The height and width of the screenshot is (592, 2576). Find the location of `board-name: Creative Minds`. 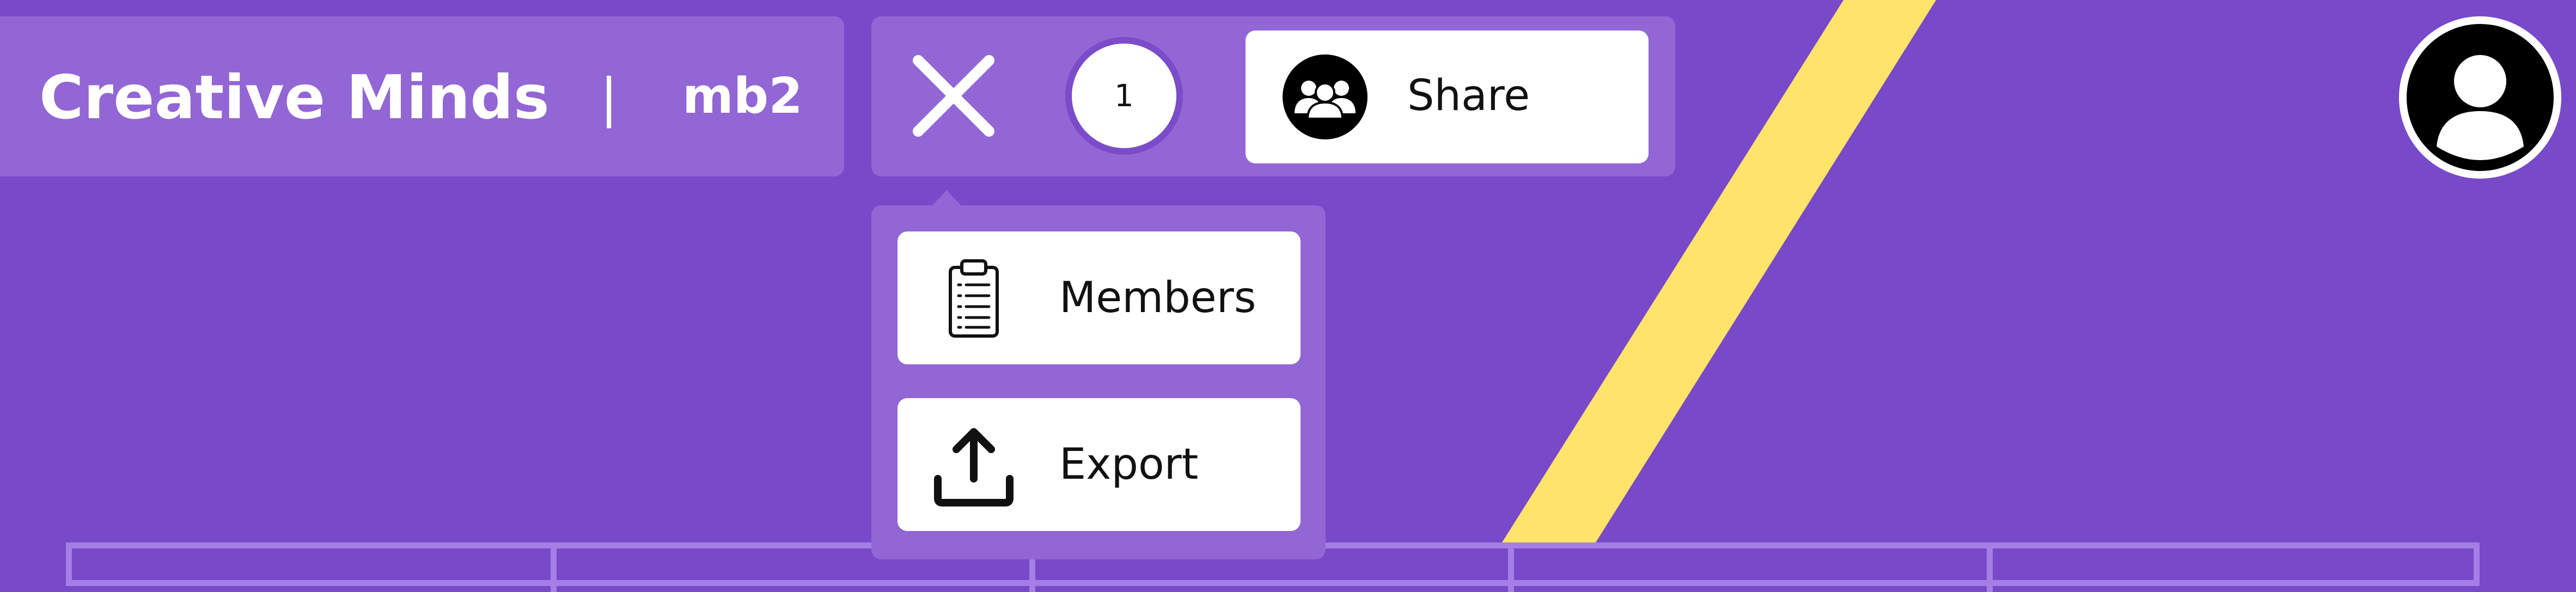

board-name: Creative Minds is located at coordinates (294, 98).